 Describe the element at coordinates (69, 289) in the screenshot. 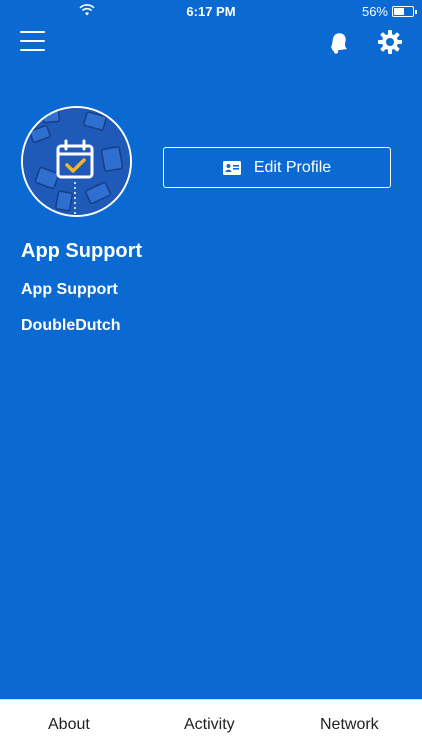

I see `profile-title: App Support` at that location.